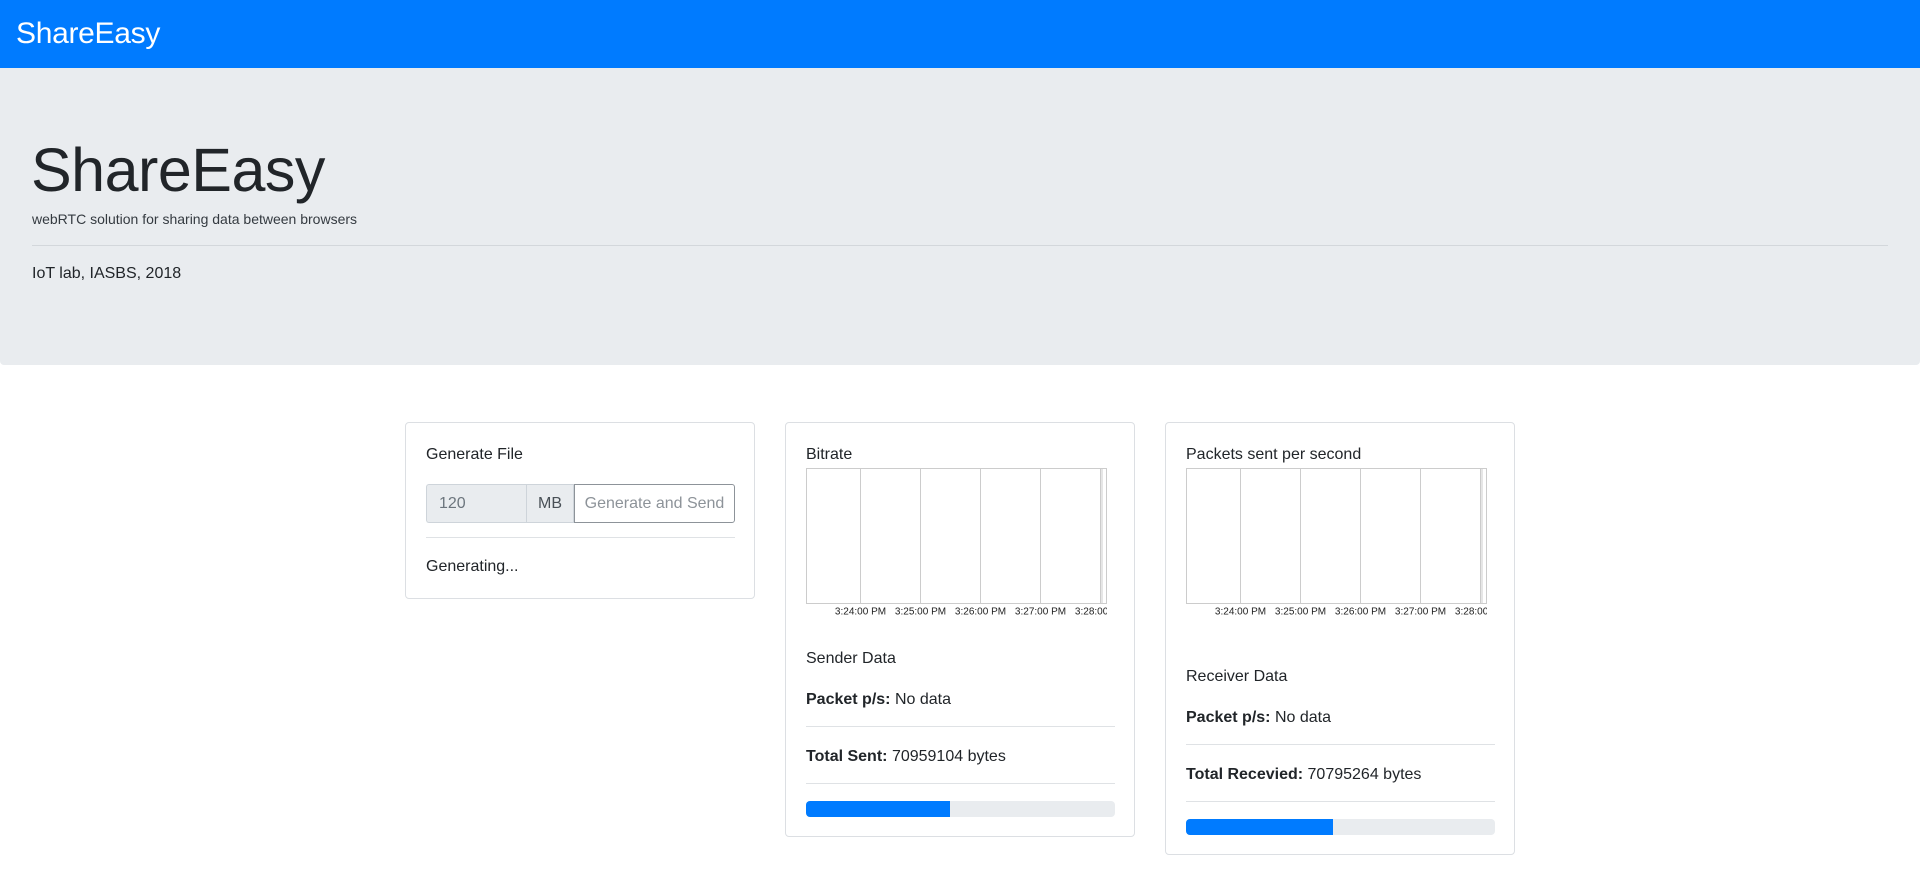 The image size is (1920, 894). Describe the element at coordinates (847, 756) in the screenshot. I see `total-sent-label: Total Sent:` at that location.